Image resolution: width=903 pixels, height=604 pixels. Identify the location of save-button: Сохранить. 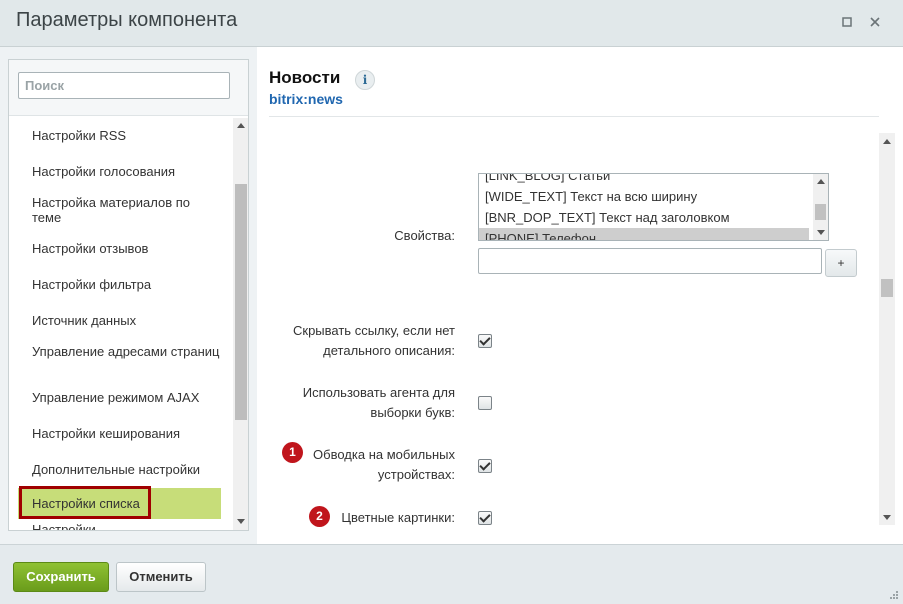
(61, 577).